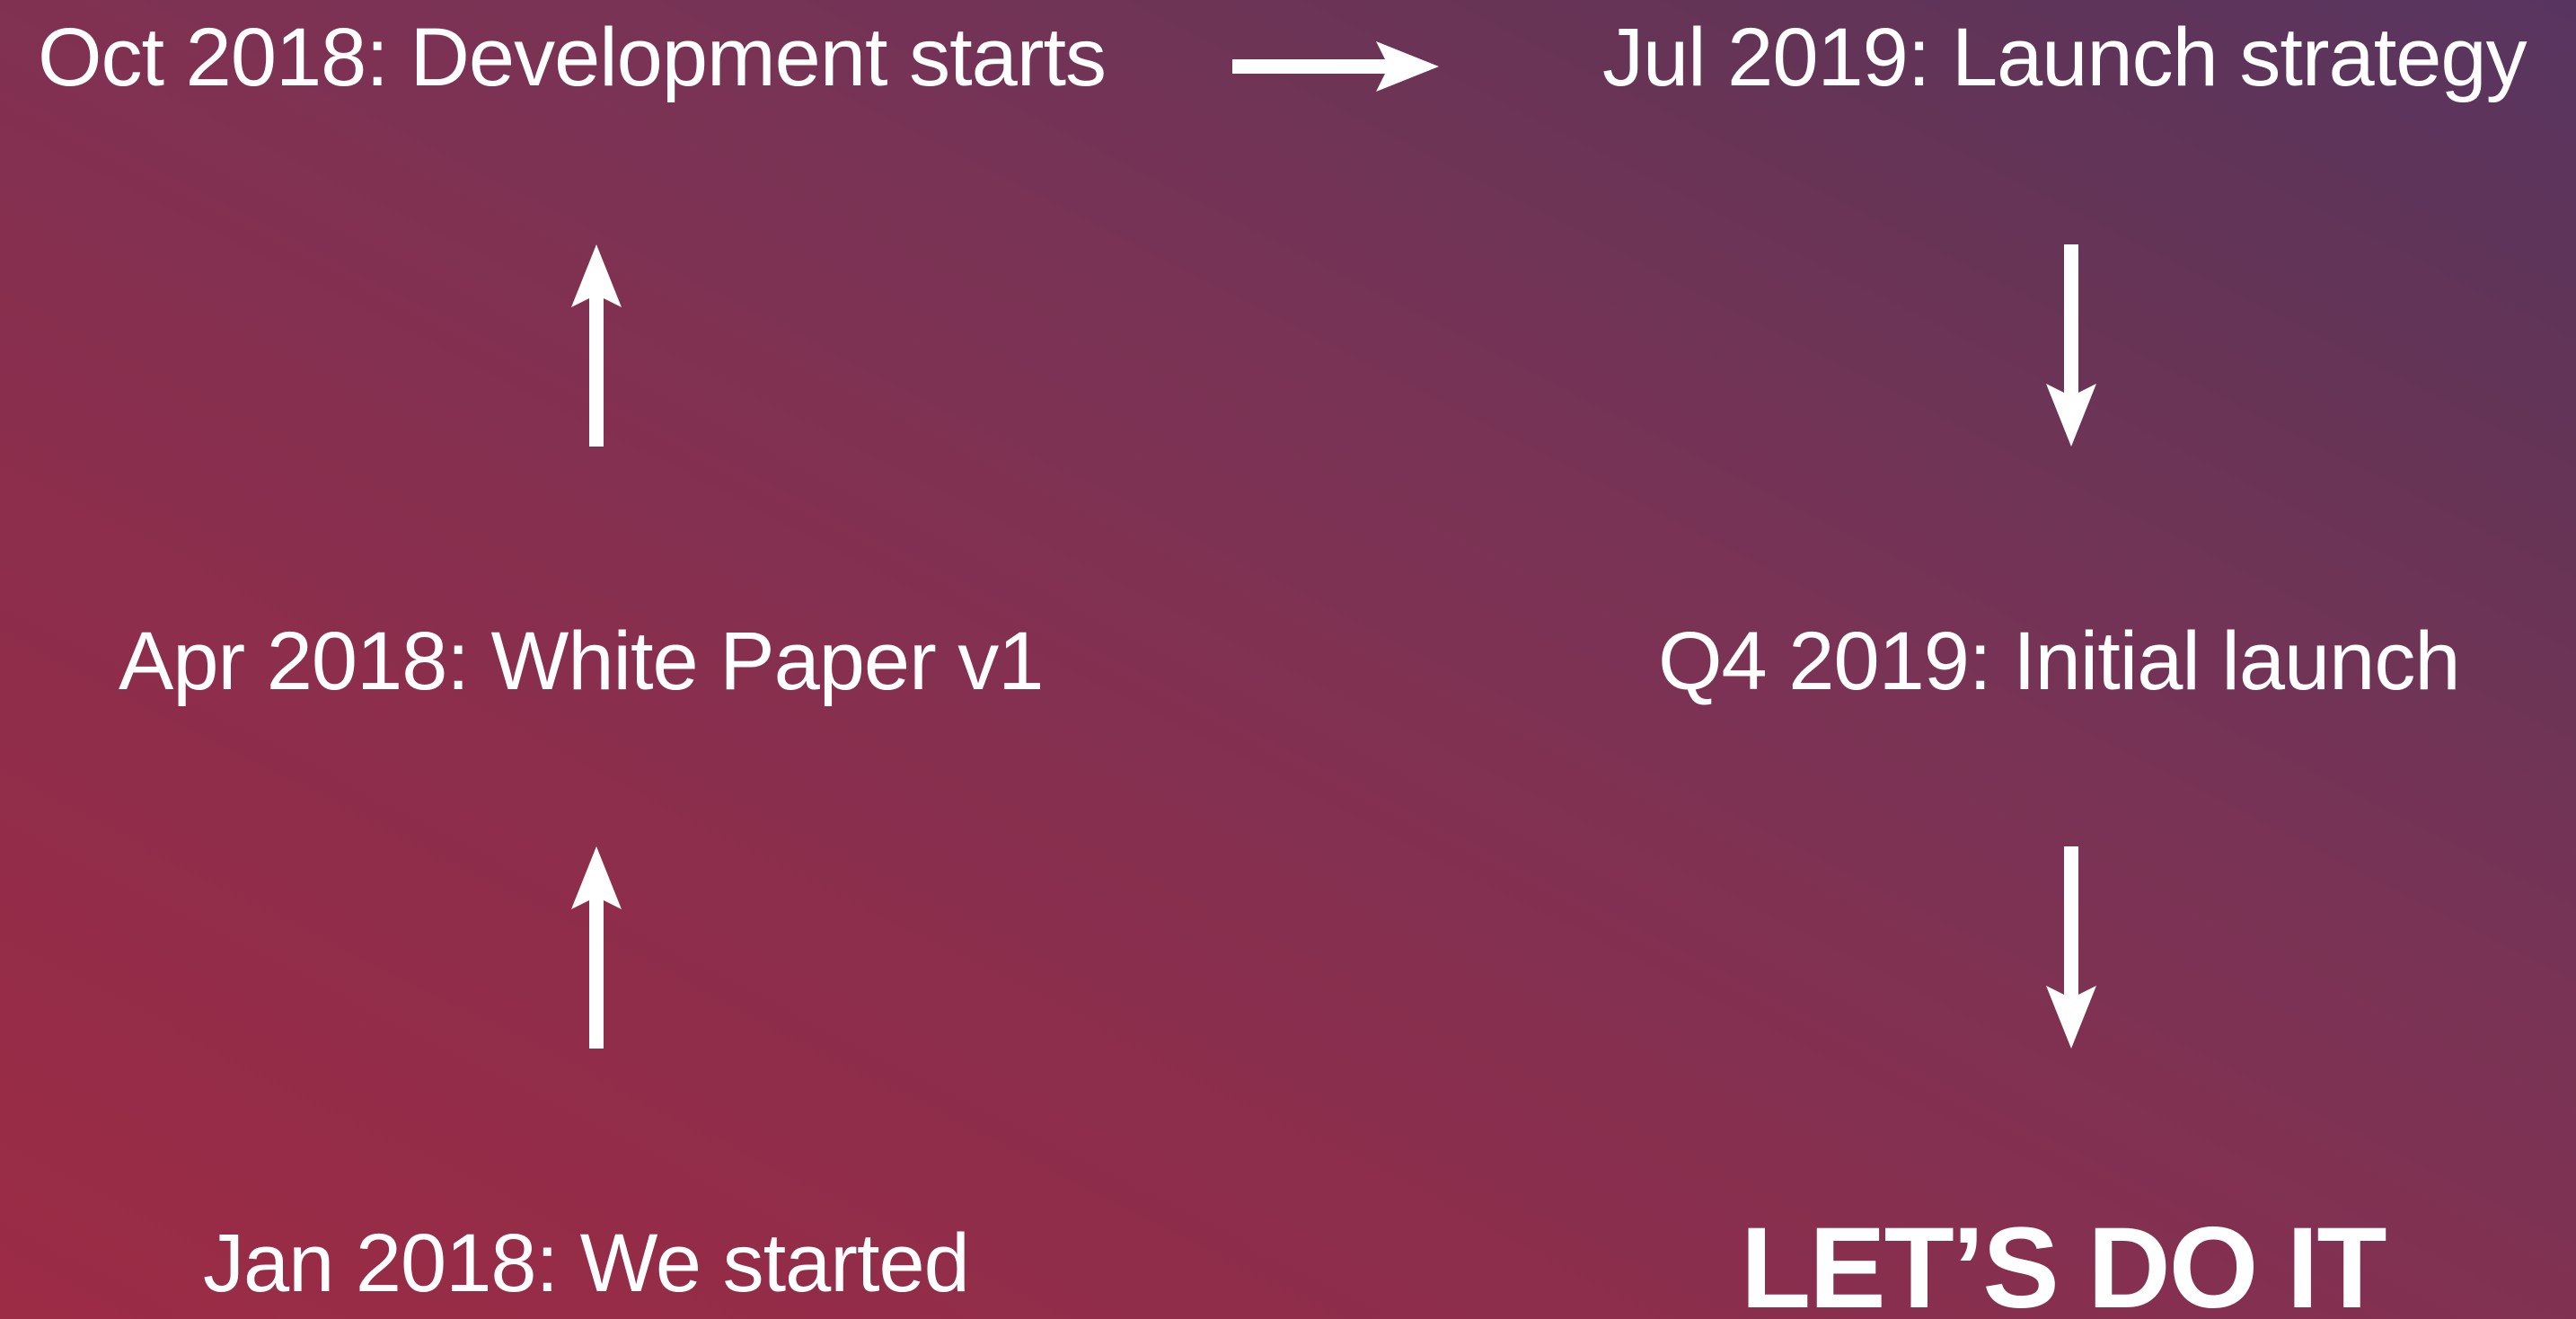 This screenshot has height=1319, width=2576. I want to click on milestone-jan-2018: Jan 2018: We started, so click(586, 1263).